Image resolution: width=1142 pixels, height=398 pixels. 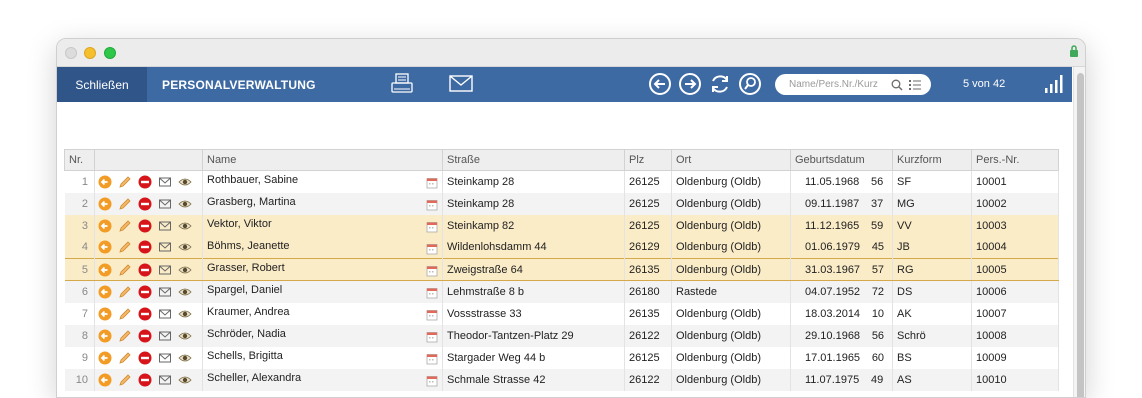 What do you see at coordinates (322, 379) in the screenshot?
I see `cell-name: Scheller, Alexandra` at bounding box center [322, 379].